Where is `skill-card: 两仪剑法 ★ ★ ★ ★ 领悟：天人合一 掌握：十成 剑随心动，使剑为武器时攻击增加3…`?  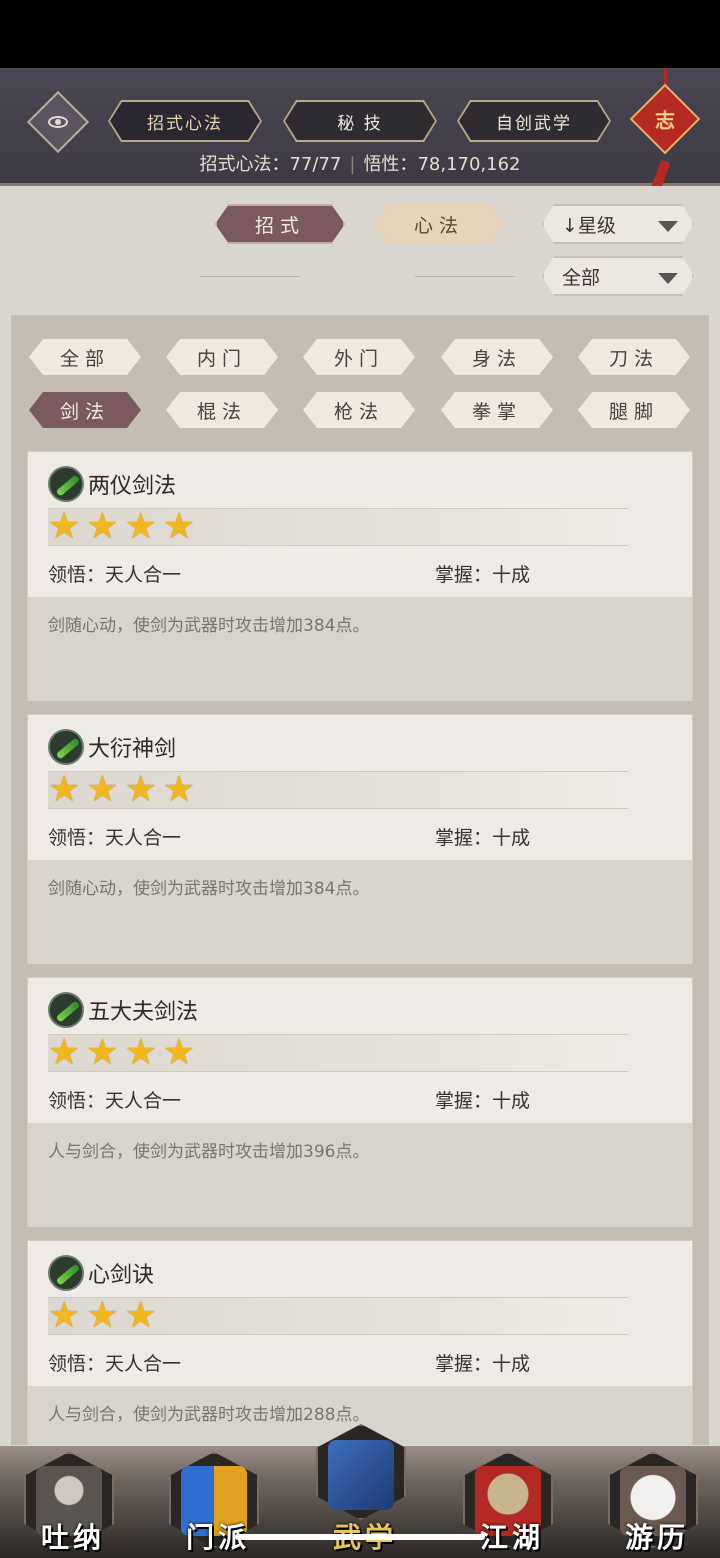 skill-card: 两仪剑法 ★ ★ ★ ★ 领悟：天人合一 掌握：十成 剑随心动，使剑为武器时攻击增加3… is located at coordinates (360, 576).